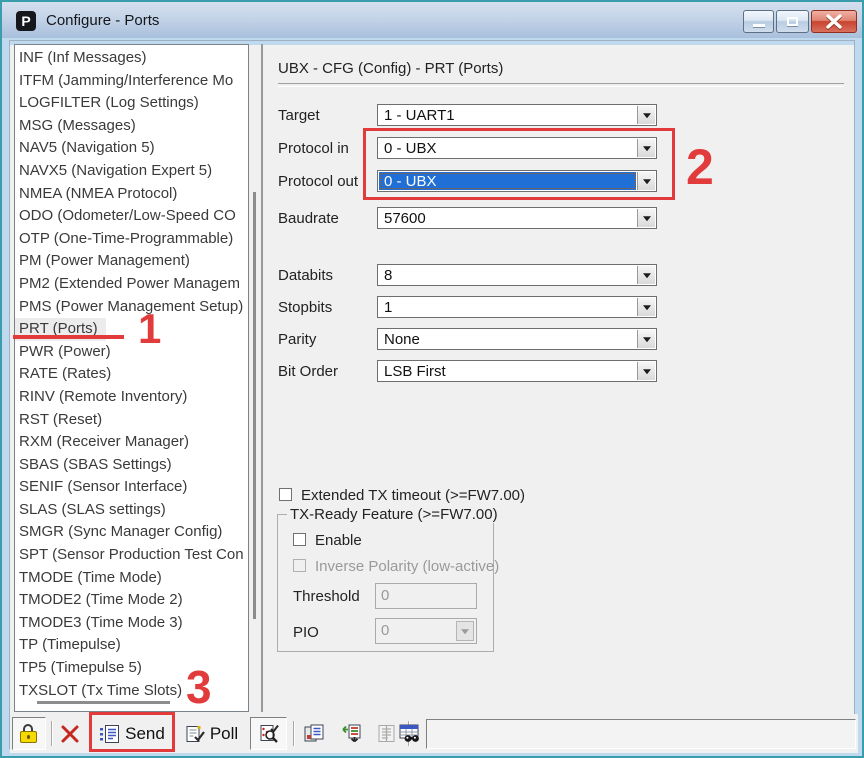  What do you see at coordinates (131, 58) in the screenshot?
I see `sidebar-item-inf: INF (Inf Messages)` at bounding box center [131, 58].